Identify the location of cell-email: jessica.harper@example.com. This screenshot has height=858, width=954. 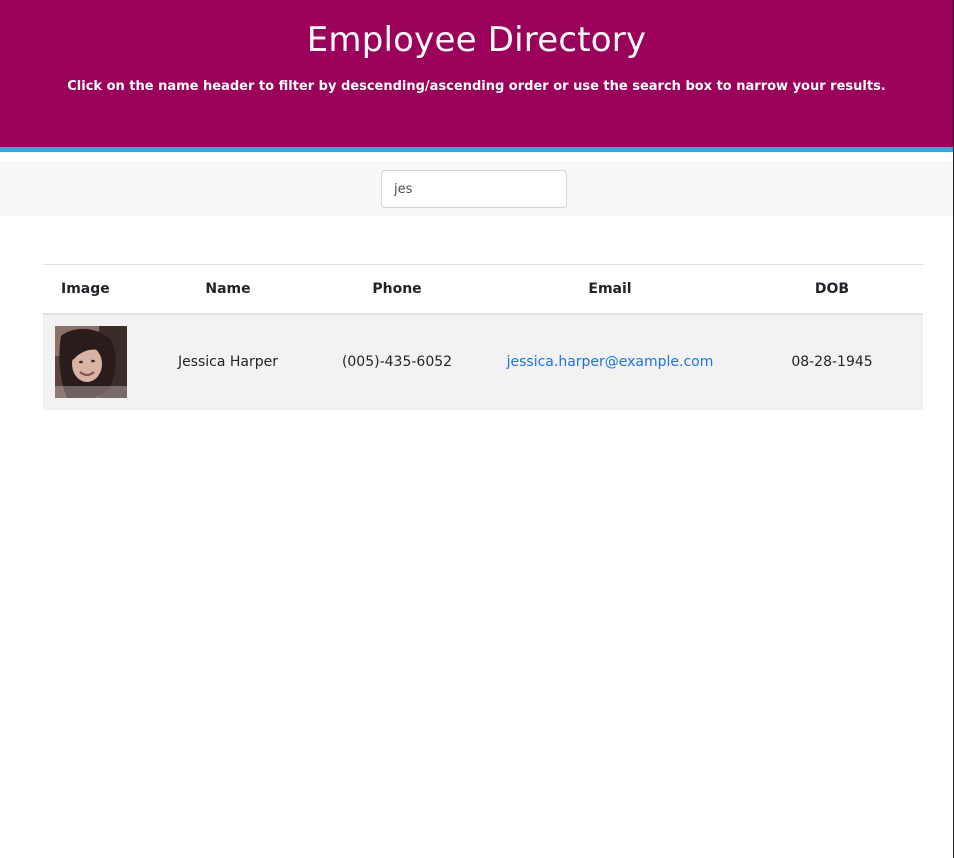
(610, 362).